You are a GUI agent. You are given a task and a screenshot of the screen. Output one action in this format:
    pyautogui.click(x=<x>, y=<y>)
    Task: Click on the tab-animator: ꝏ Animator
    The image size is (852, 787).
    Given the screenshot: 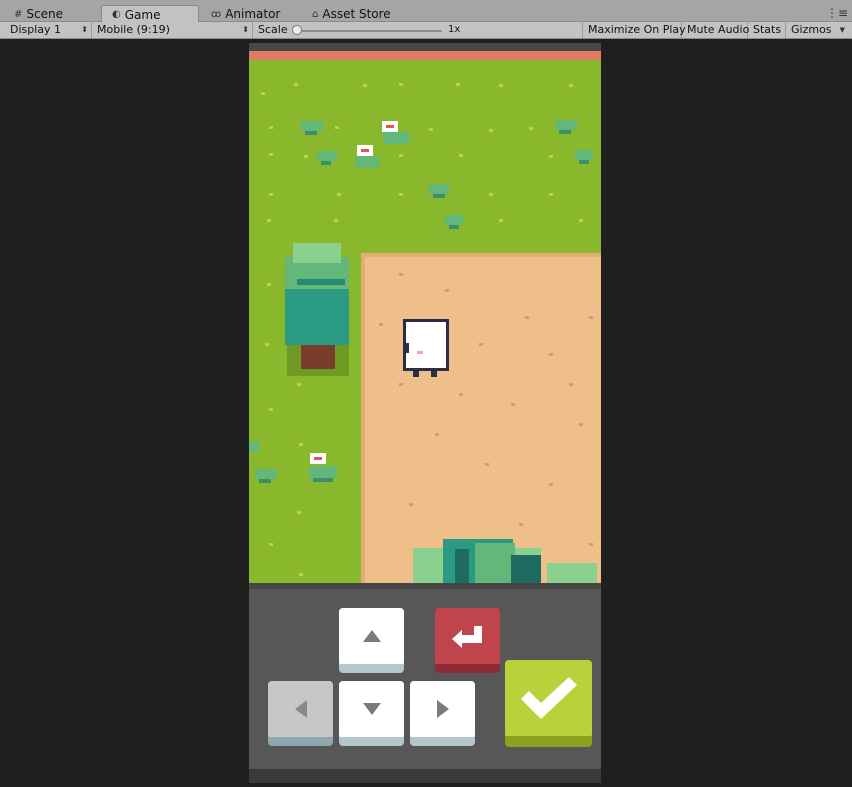 What is the action you would take?
    pyautogui.click(x=244, y=13)
    